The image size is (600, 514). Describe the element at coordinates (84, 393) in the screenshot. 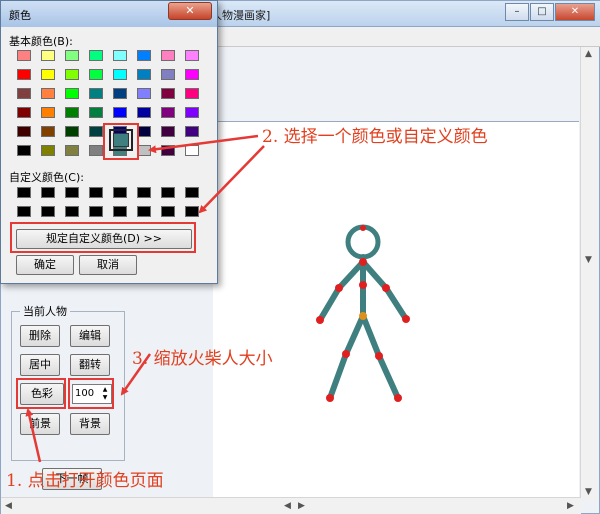

I see `scale-value: 100` at that location.